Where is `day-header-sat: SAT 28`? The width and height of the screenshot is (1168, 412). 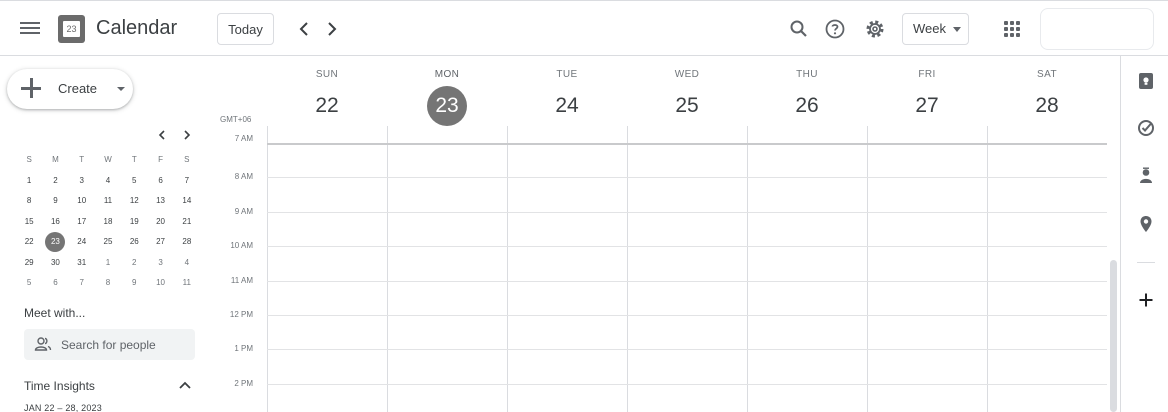 day-header-sat: SAT 28 is located at coordinates (1047, 97).